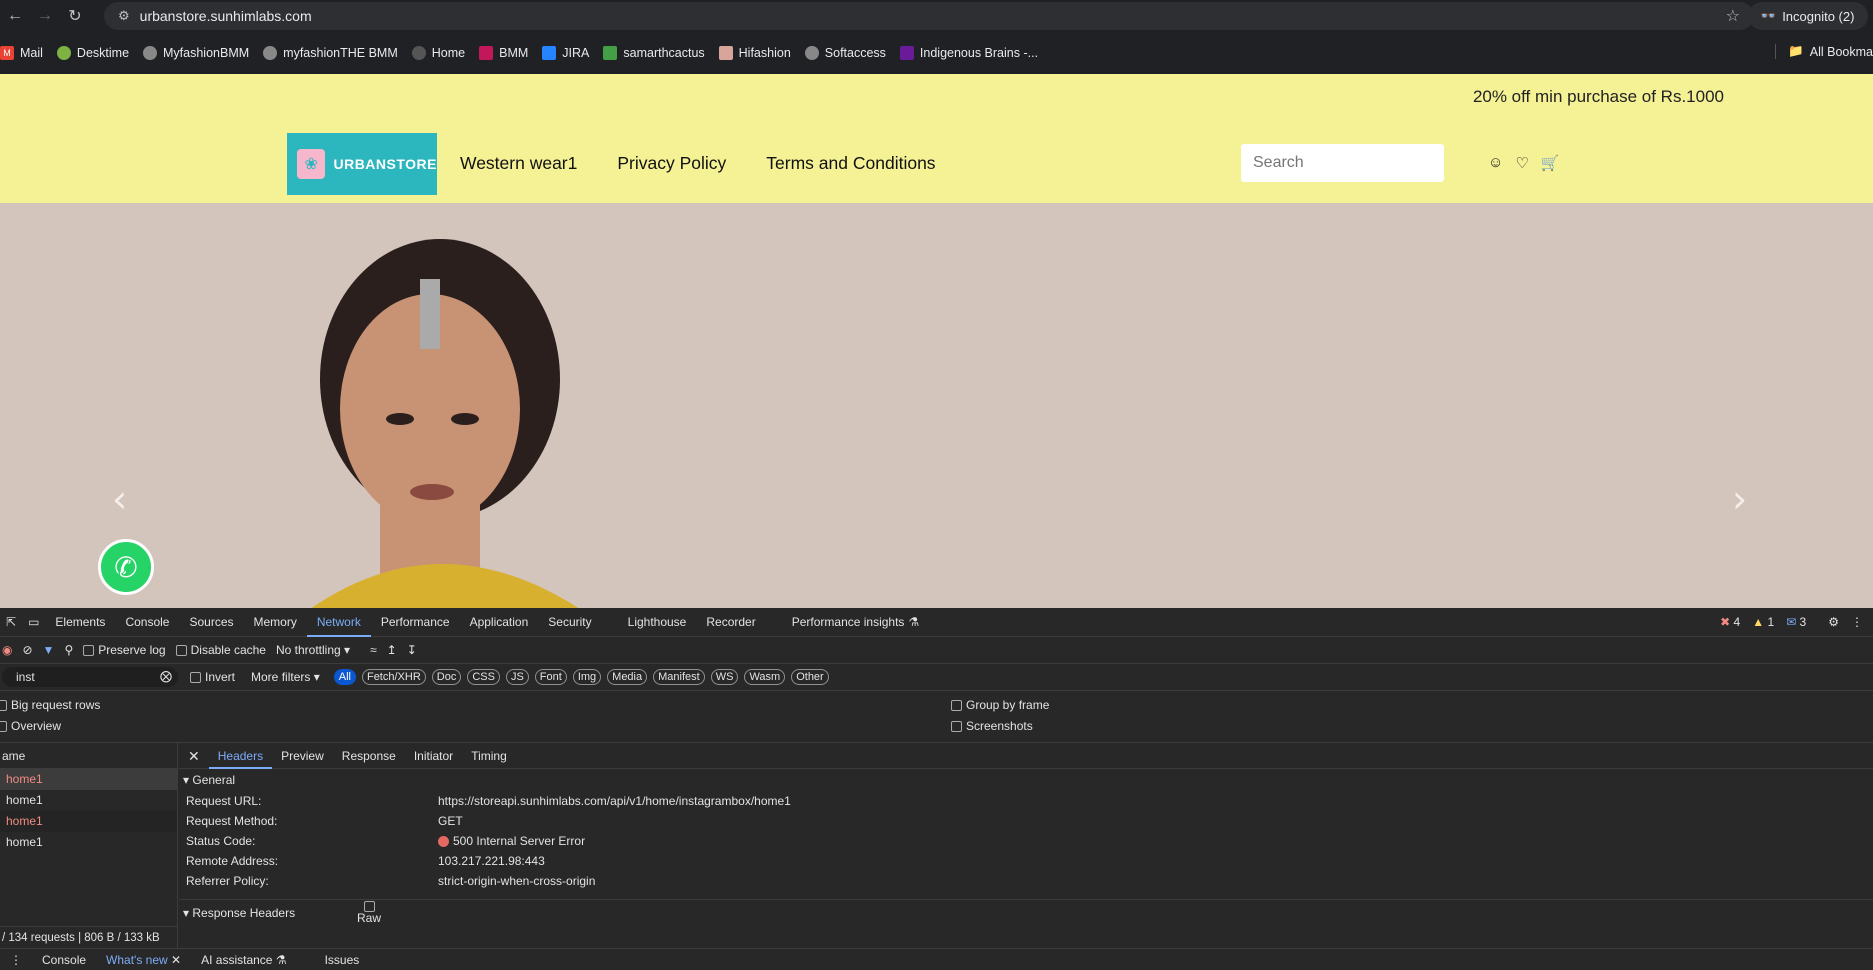 The width and height of the screenshot is (1873, 970). What do you see at coordinates (1739, 499) in the screenshot?
I see `carousel-next-icon: ›` at bounding box center [1739, 499].